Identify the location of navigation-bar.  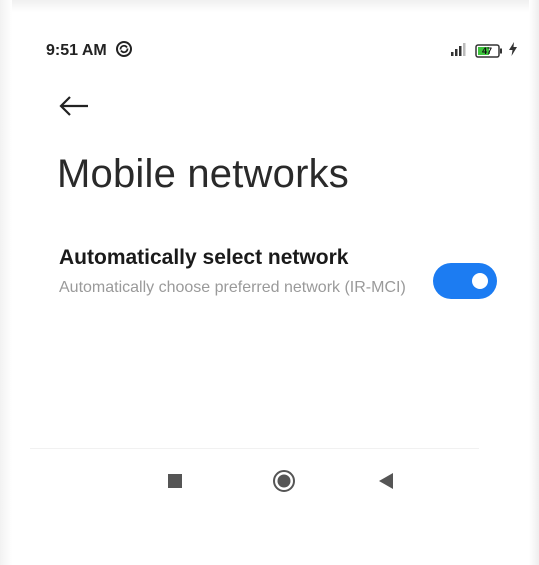
(254, 478).